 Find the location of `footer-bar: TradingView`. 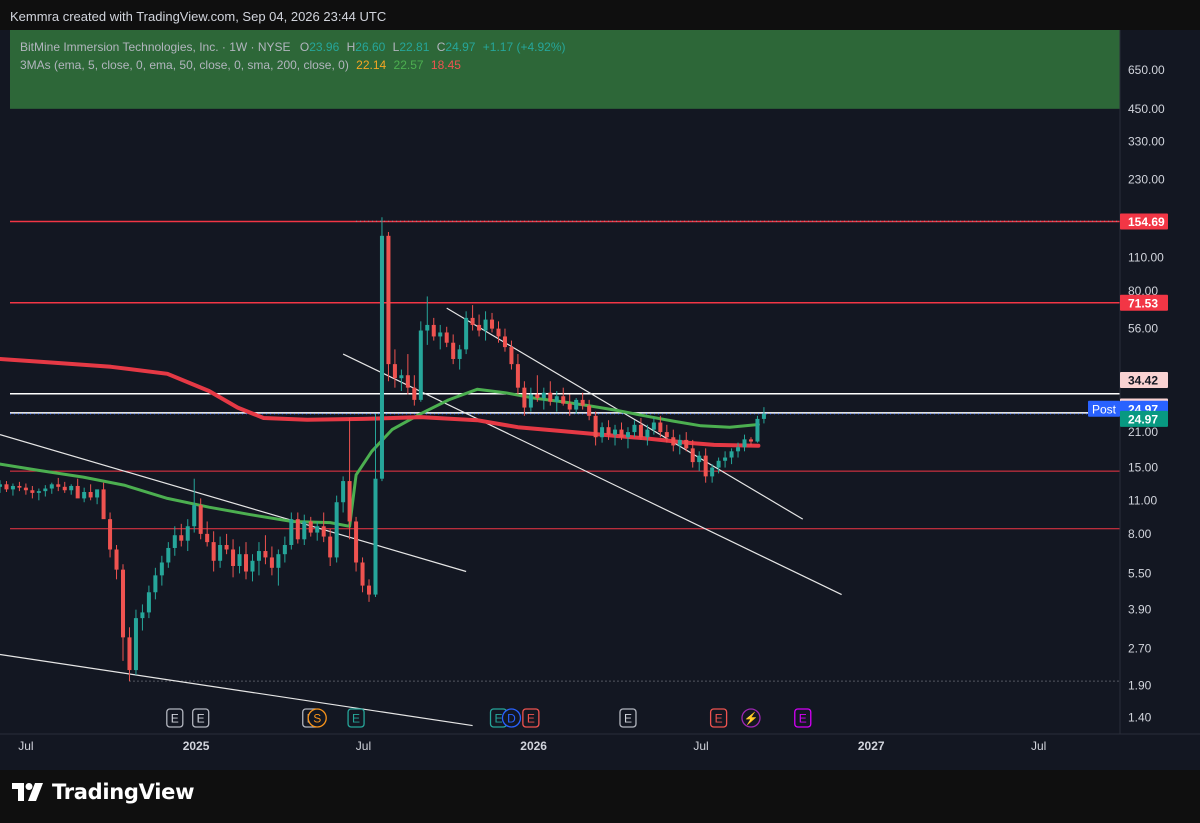

footer-bar: TradingView is located at coordinates (600, 796).